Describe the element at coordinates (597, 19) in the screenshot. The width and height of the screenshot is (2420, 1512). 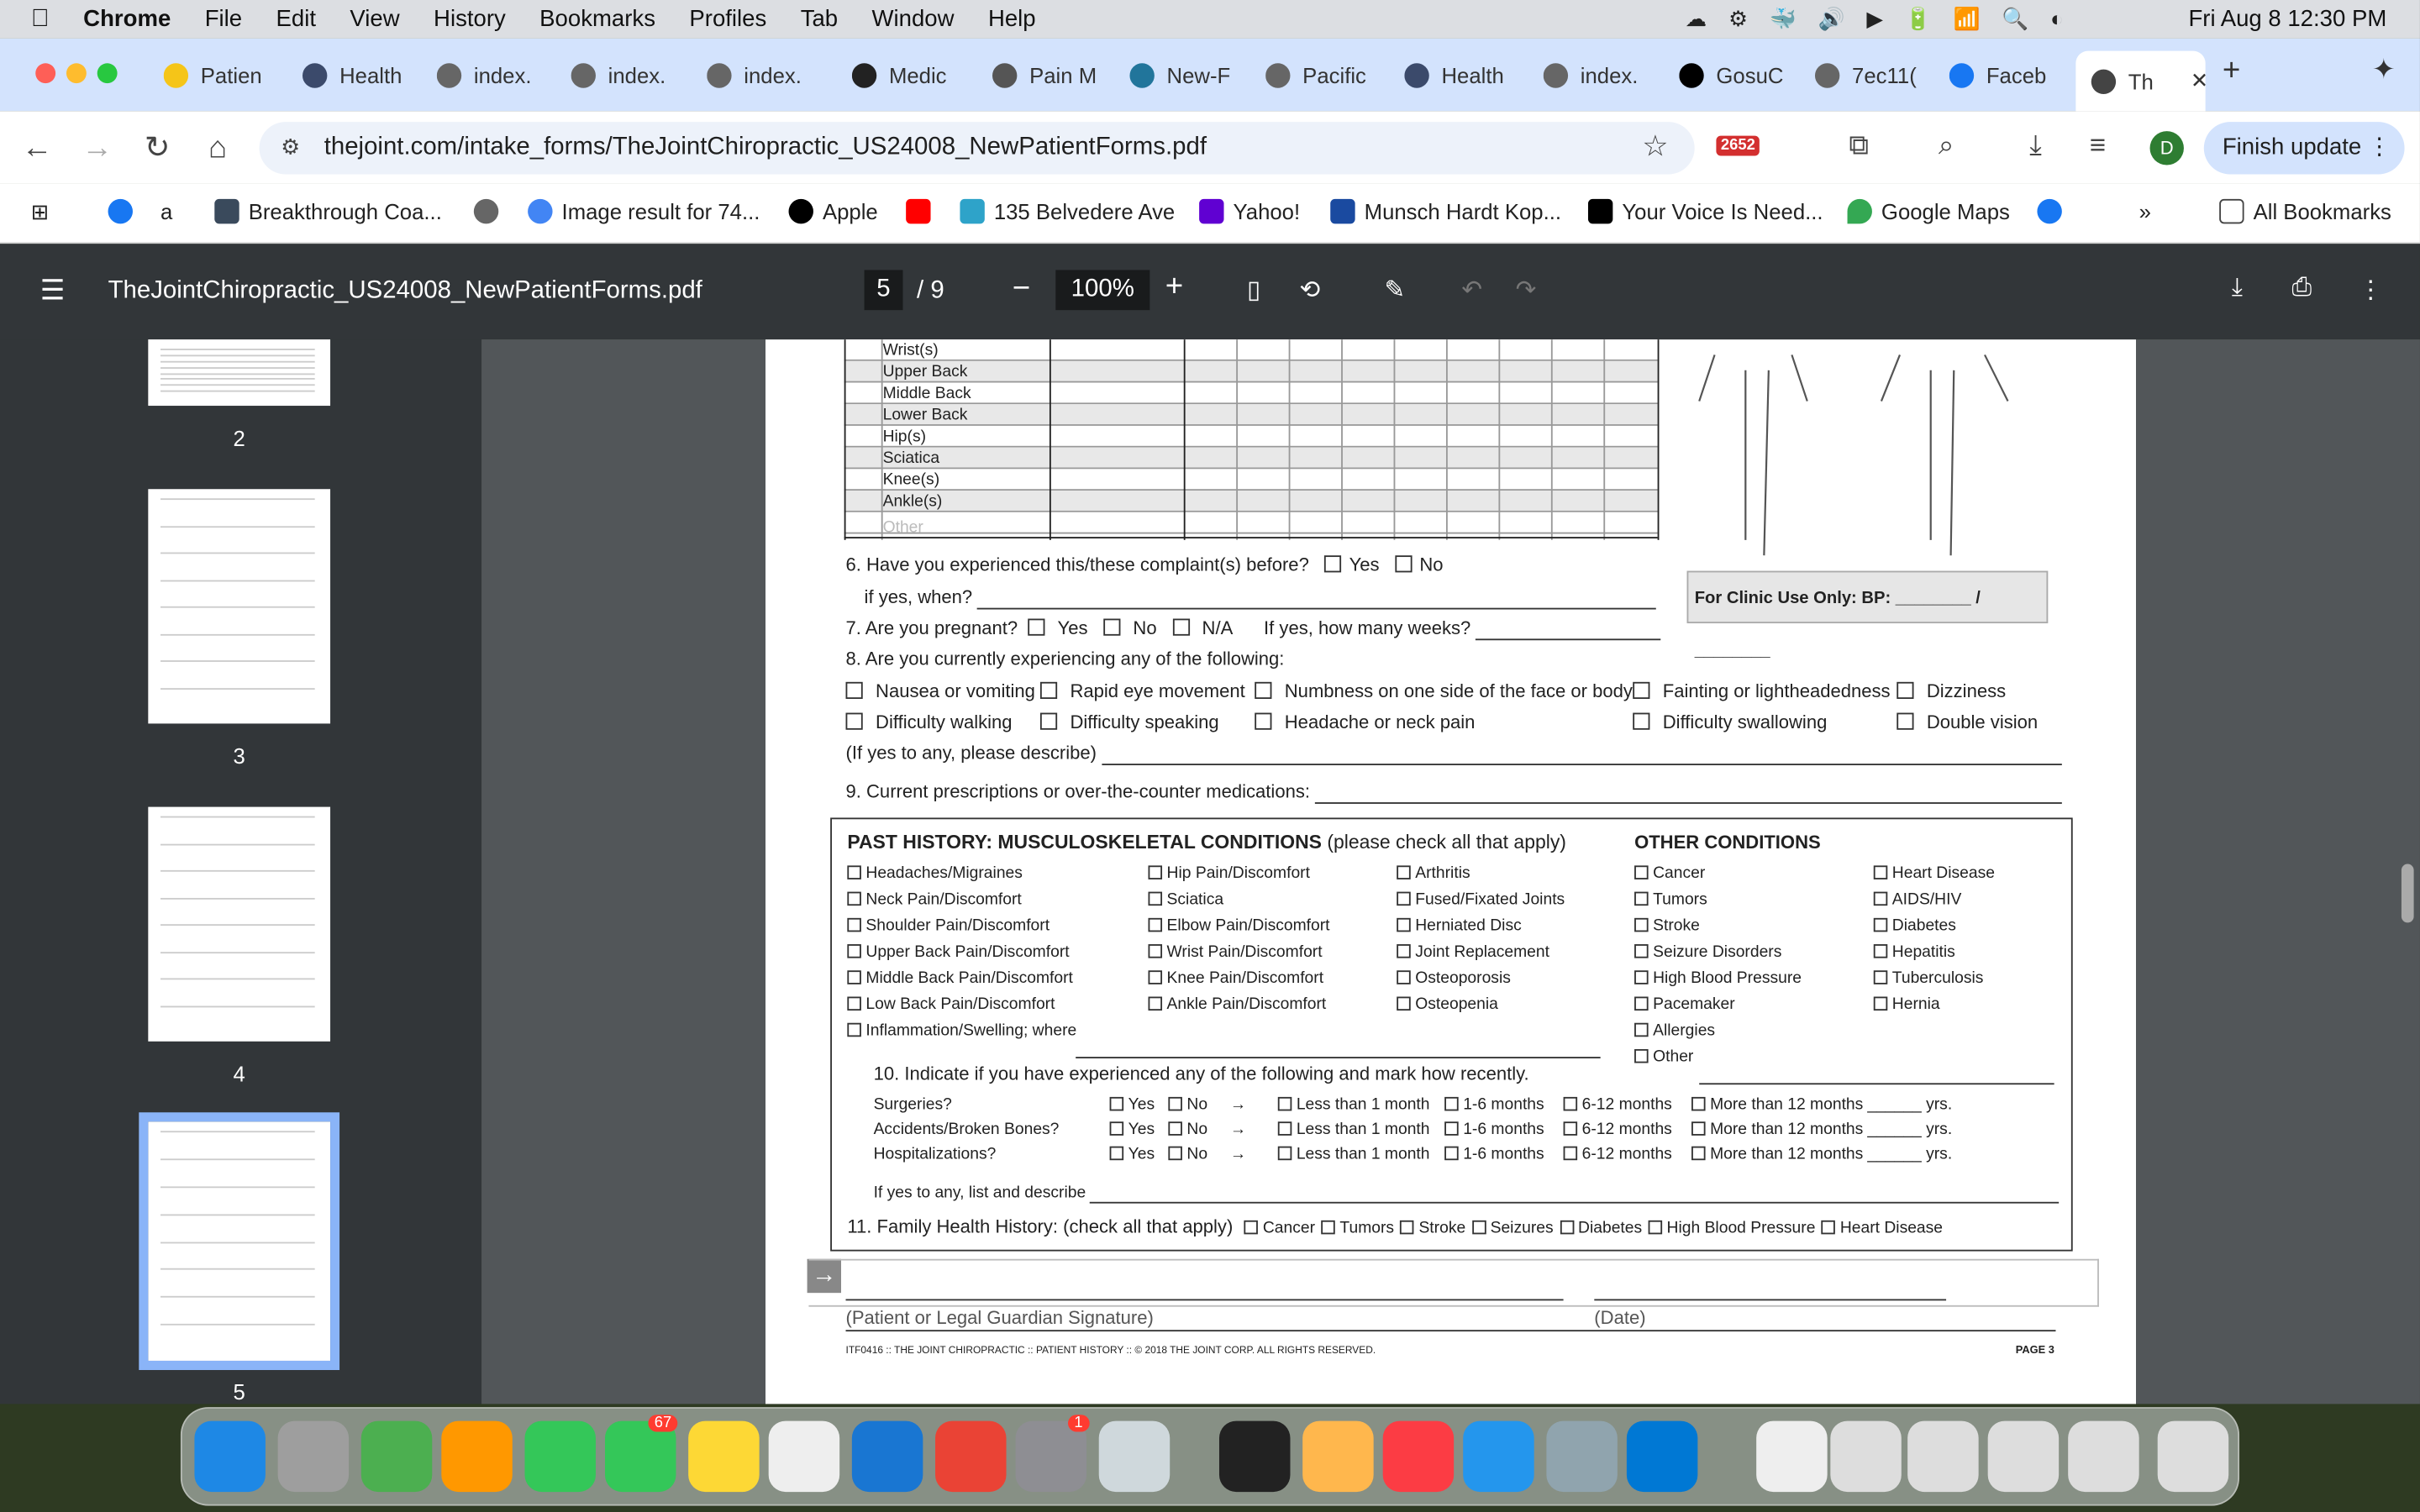
I see `menu-bookmarks: Bookmarks` at that location.